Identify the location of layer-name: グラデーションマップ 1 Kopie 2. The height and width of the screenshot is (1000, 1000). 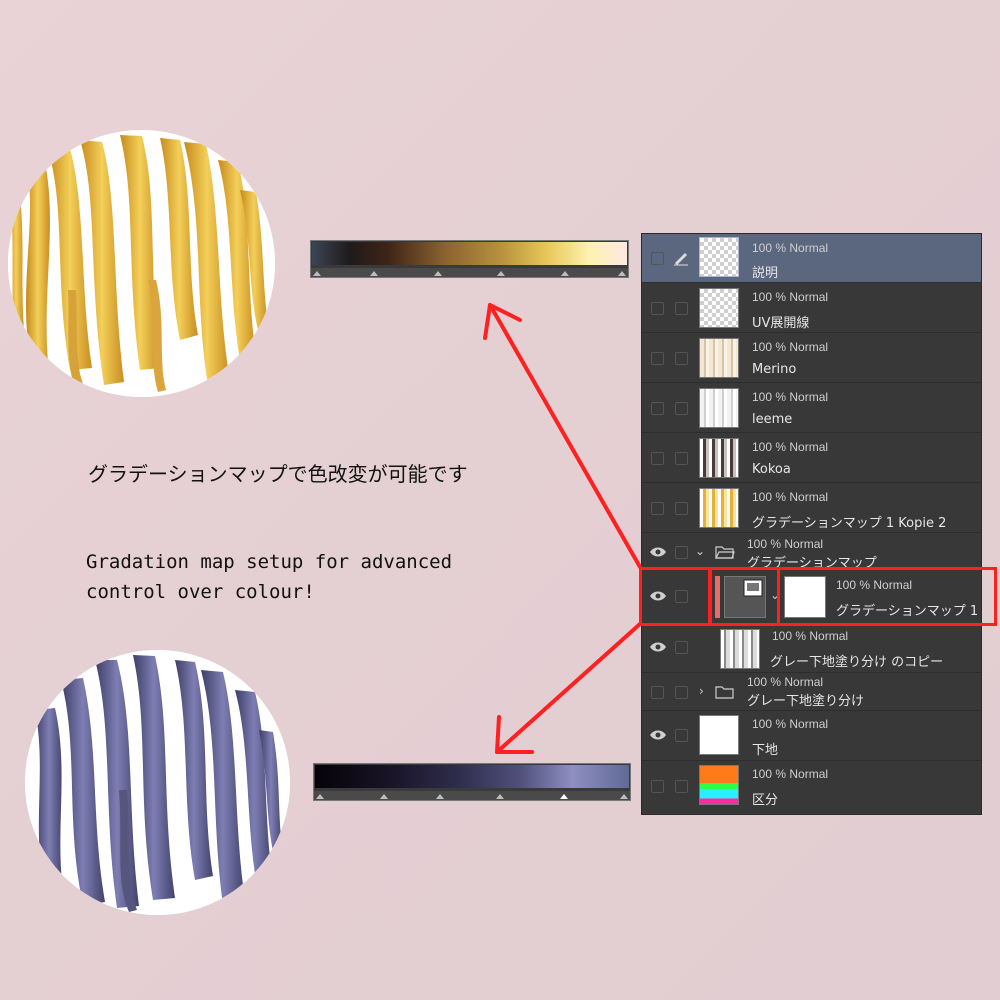
(849, 523).